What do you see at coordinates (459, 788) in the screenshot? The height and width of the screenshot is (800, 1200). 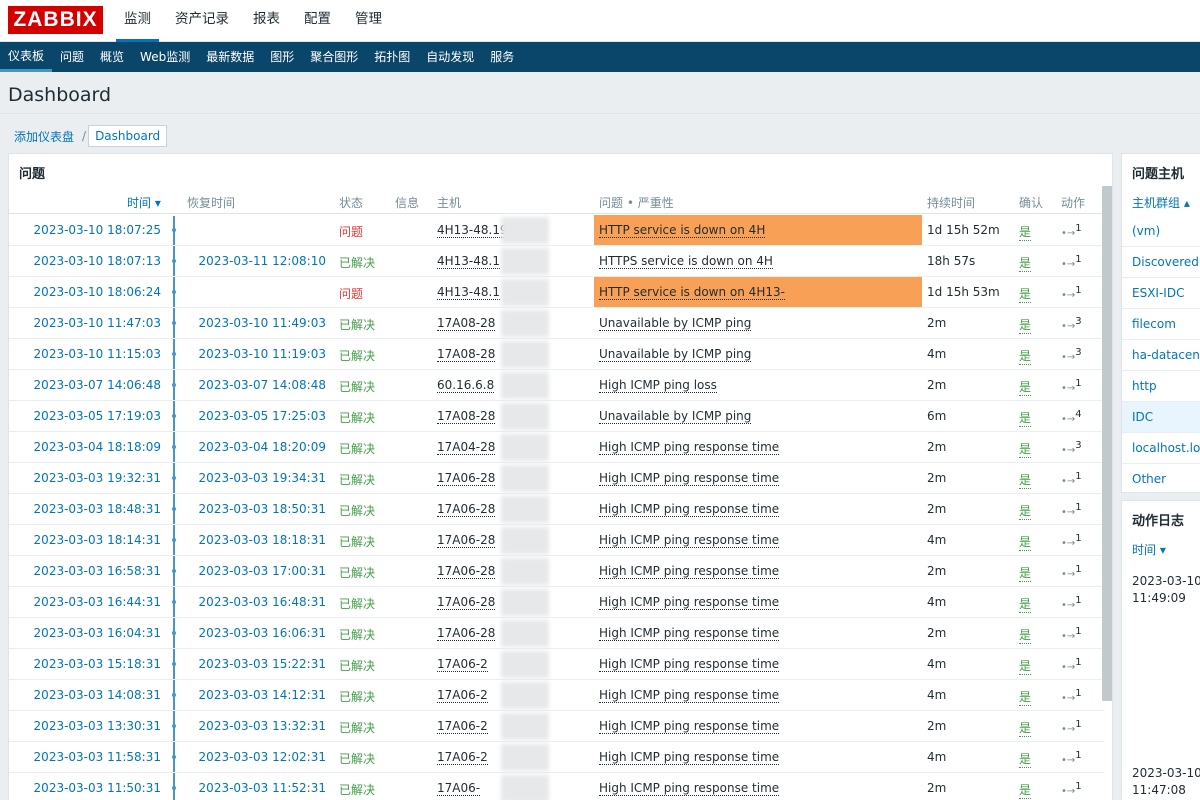 I see `host-link: 17A06-` at bounding box center [459, 788].